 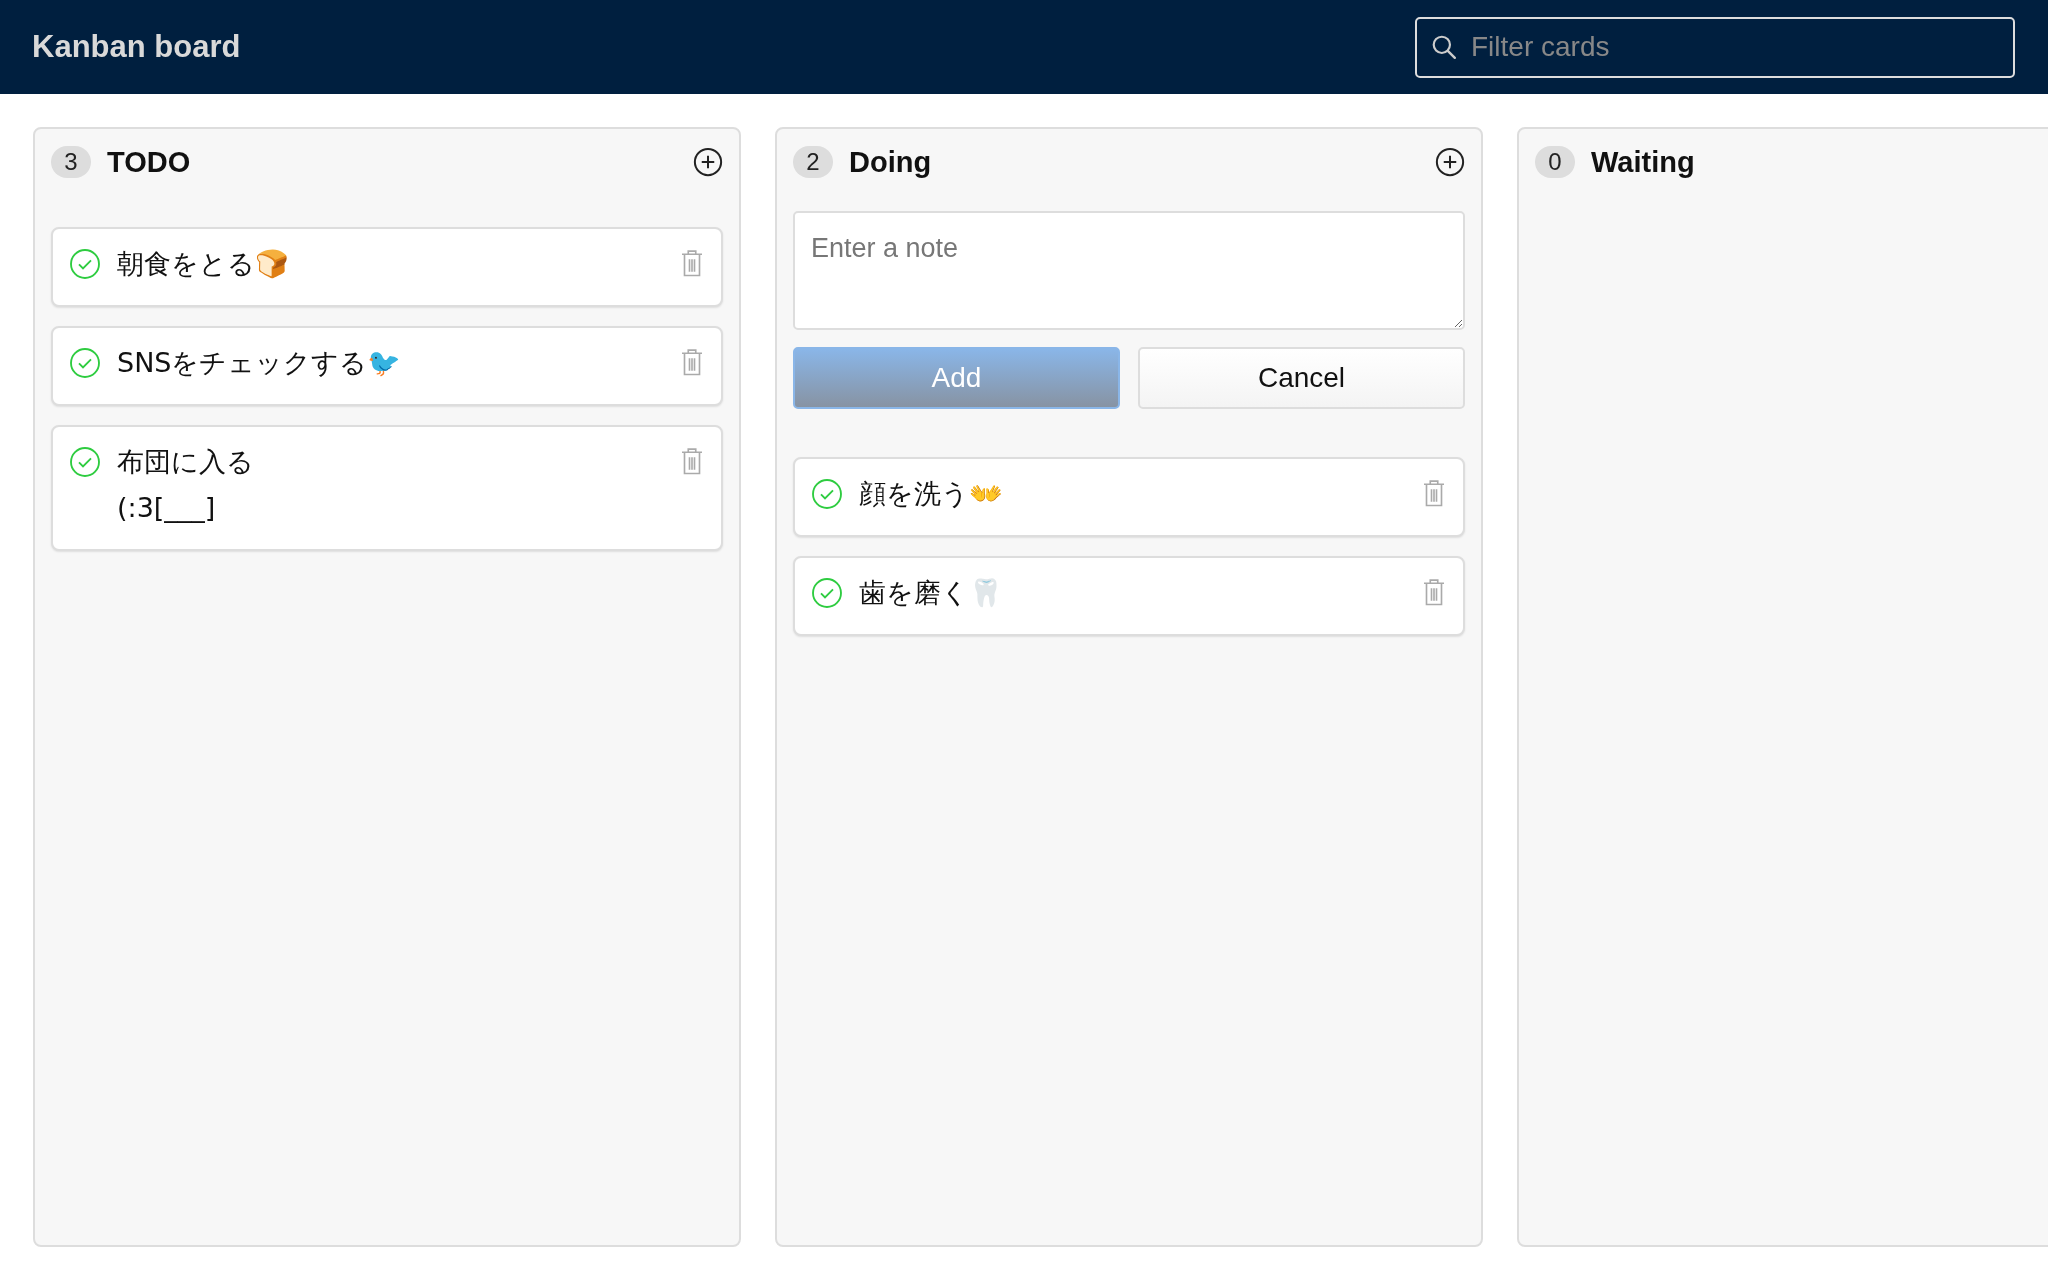 I want to click on card-text: 顔を洗う👐, so click(x=931, y=494).